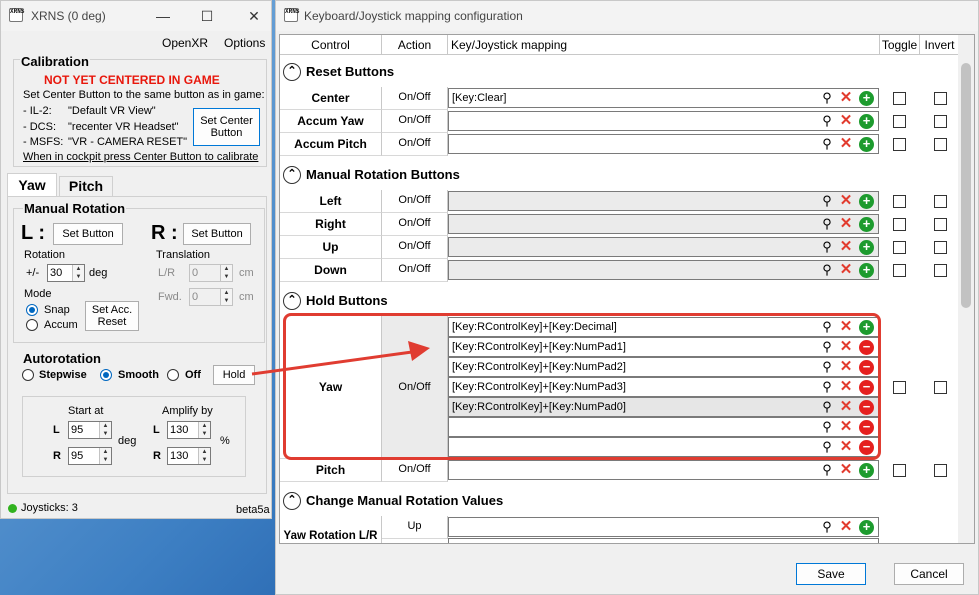 This screenshot has height=595, width=979. What do you see at coordinates (340, 358) in the screenshot?
I see `annotation-arrow` at bounding box center [340, 358].